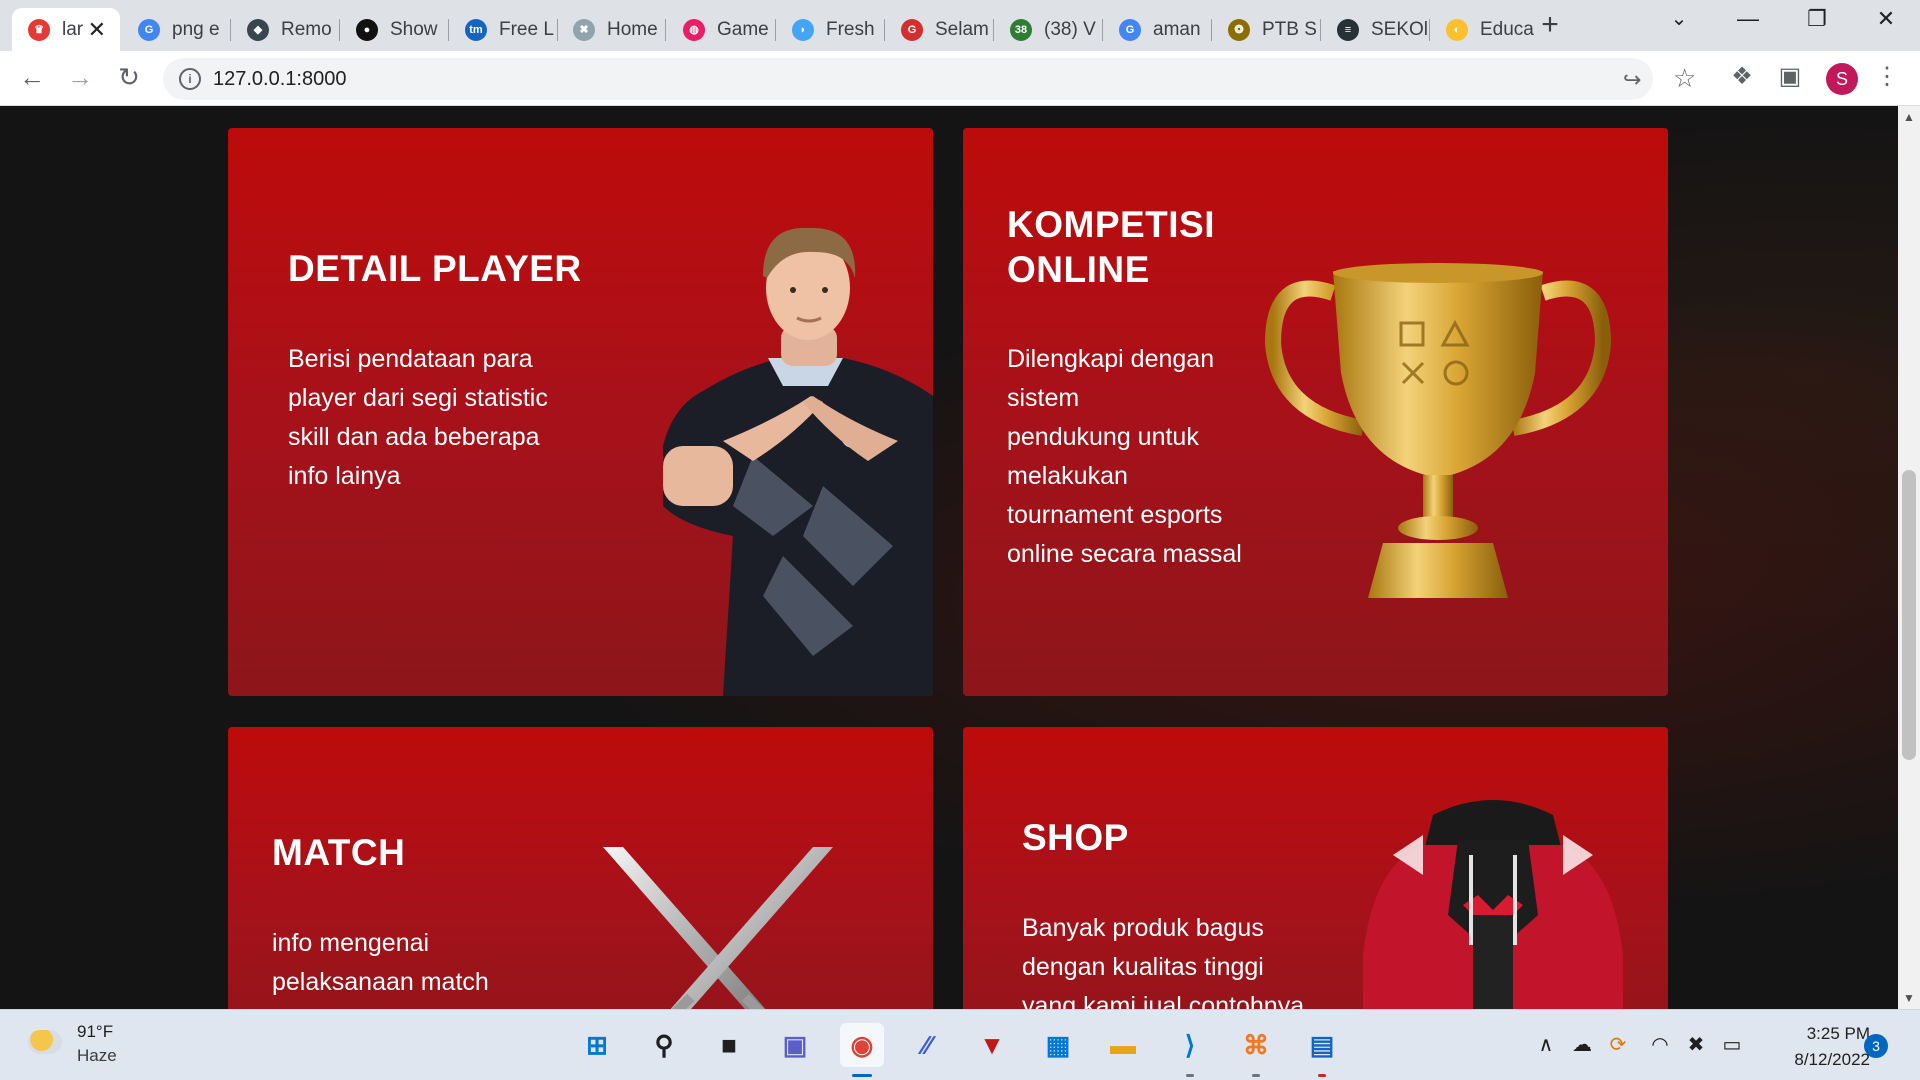 The image size is (1920, 1080). What do you see at coordinates (1103, 437) in the screenshot?
I see `card-description-line: pendukung untuk` at bounding box center [1103, 437].